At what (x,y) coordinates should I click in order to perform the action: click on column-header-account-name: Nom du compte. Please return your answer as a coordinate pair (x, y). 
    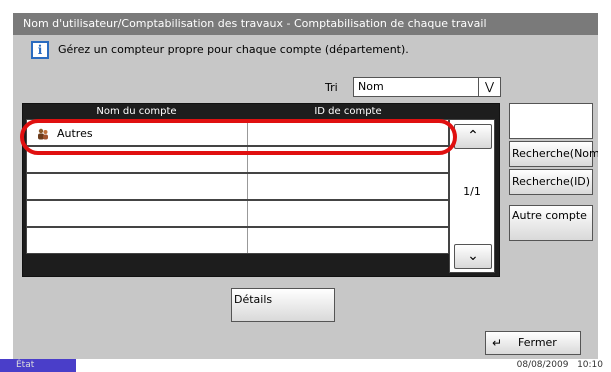
    Looking at the image, I should click on (136, 111).